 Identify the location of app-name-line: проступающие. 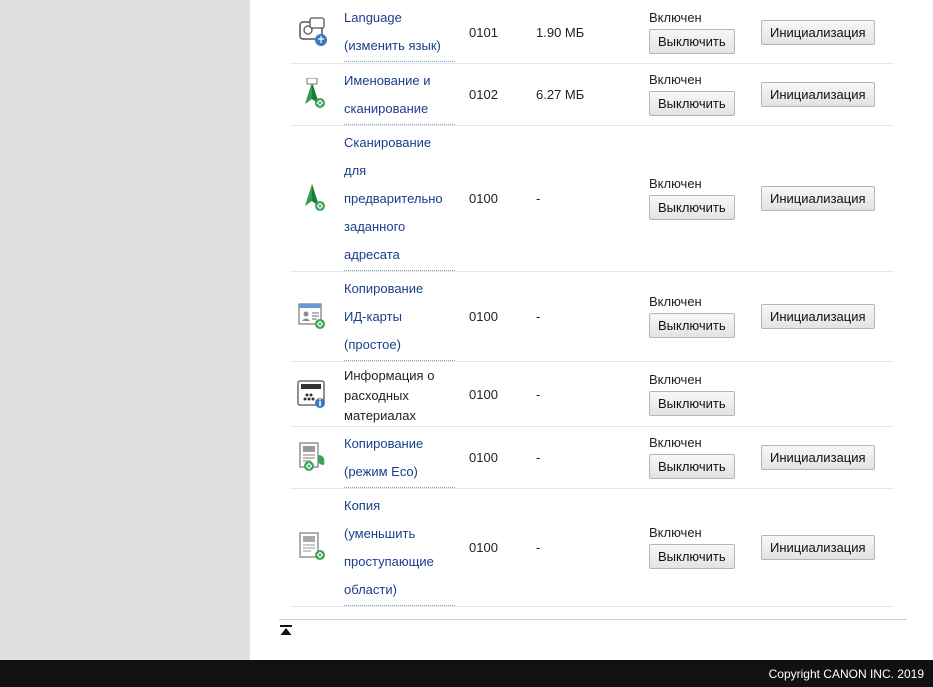
(389, 561).